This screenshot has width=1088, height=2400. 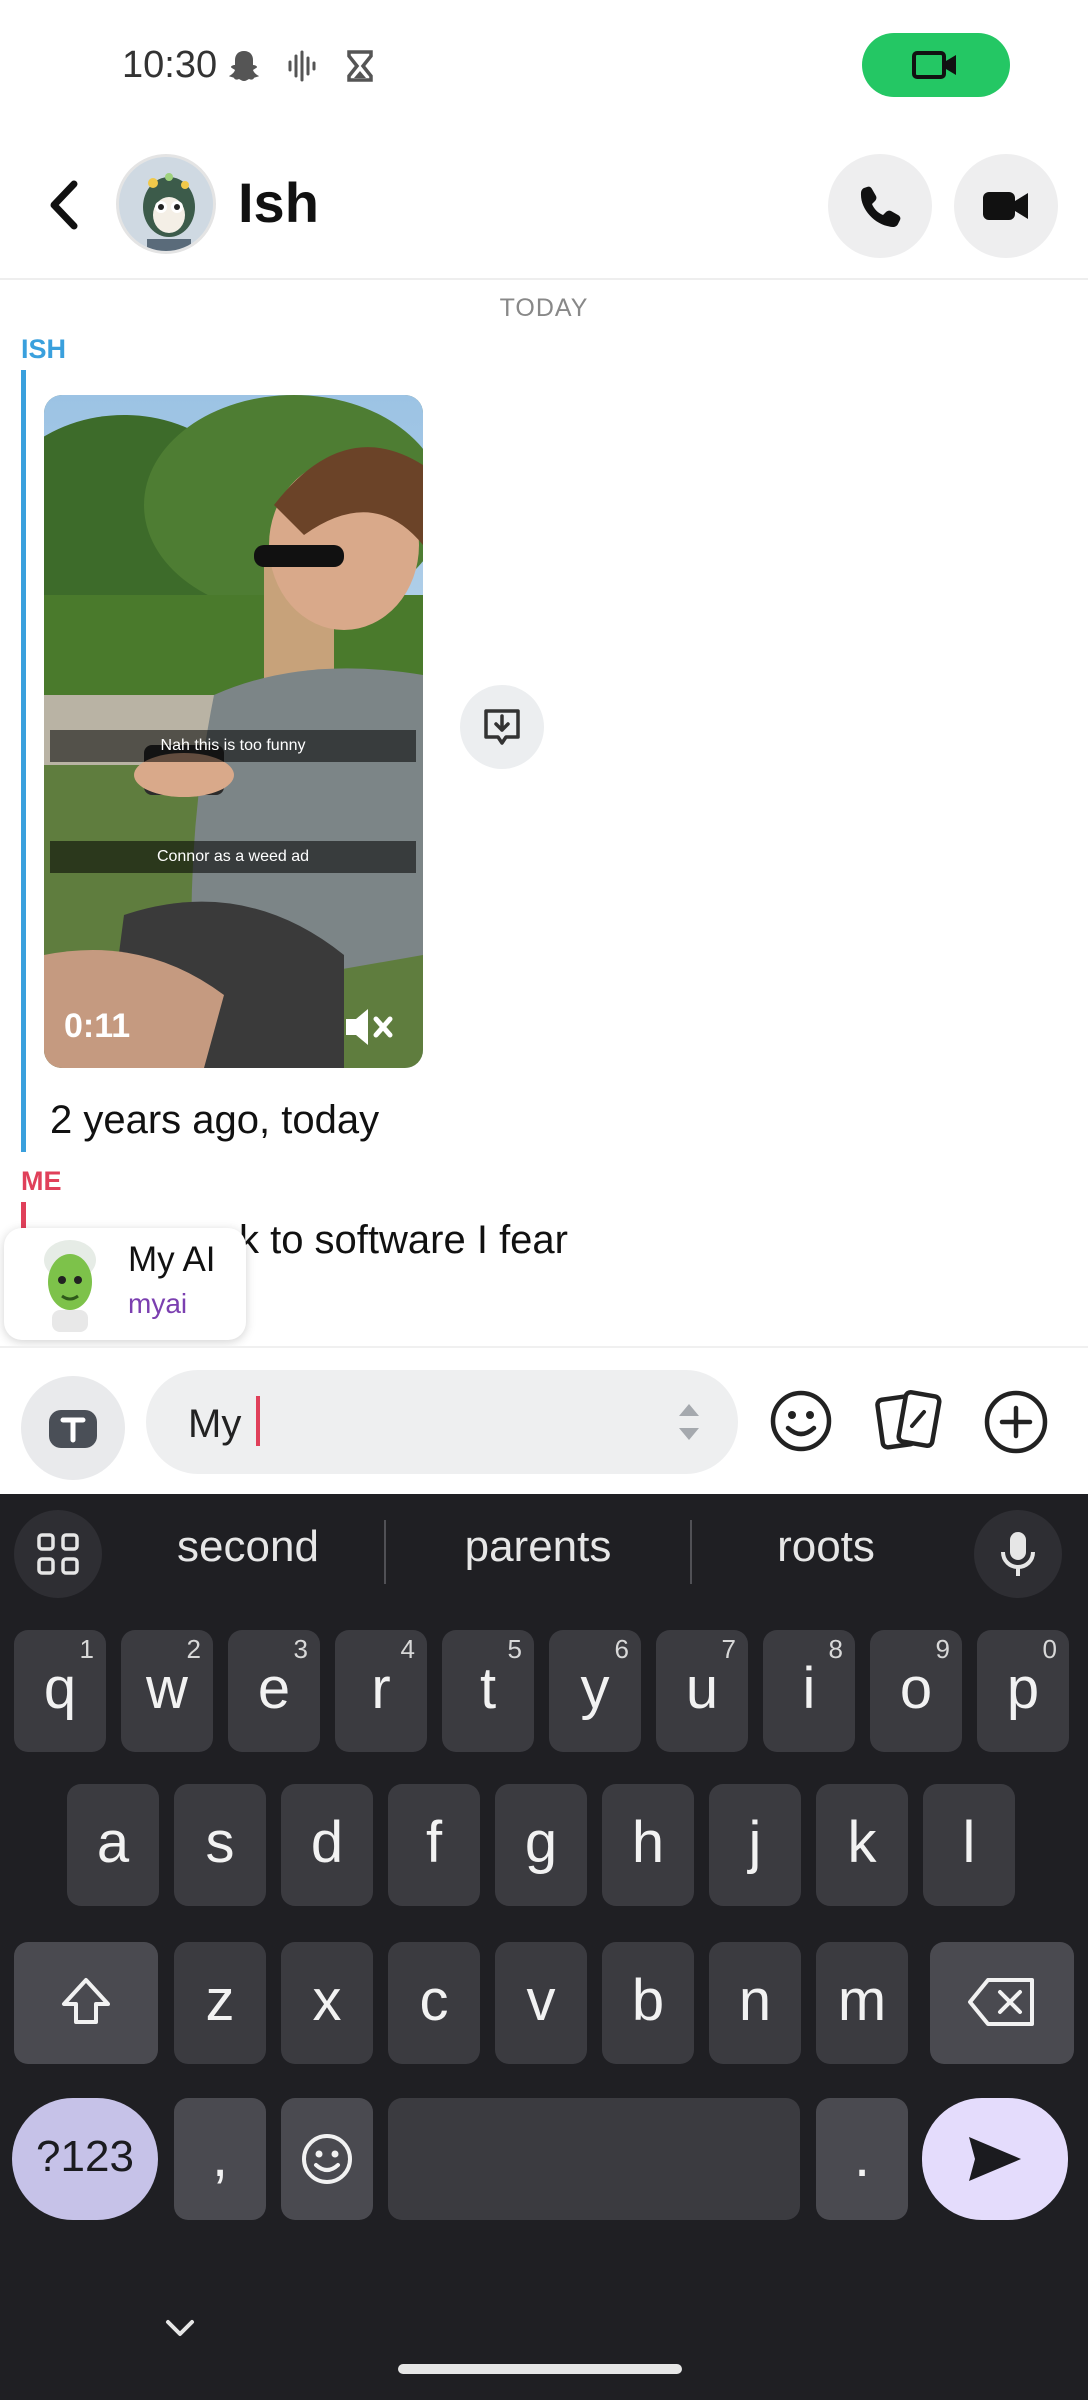 What do you see at coordinates (158, 1303) in the screenshot?
I see `suggestion-username: myai` at bounding box center [158, 1303].